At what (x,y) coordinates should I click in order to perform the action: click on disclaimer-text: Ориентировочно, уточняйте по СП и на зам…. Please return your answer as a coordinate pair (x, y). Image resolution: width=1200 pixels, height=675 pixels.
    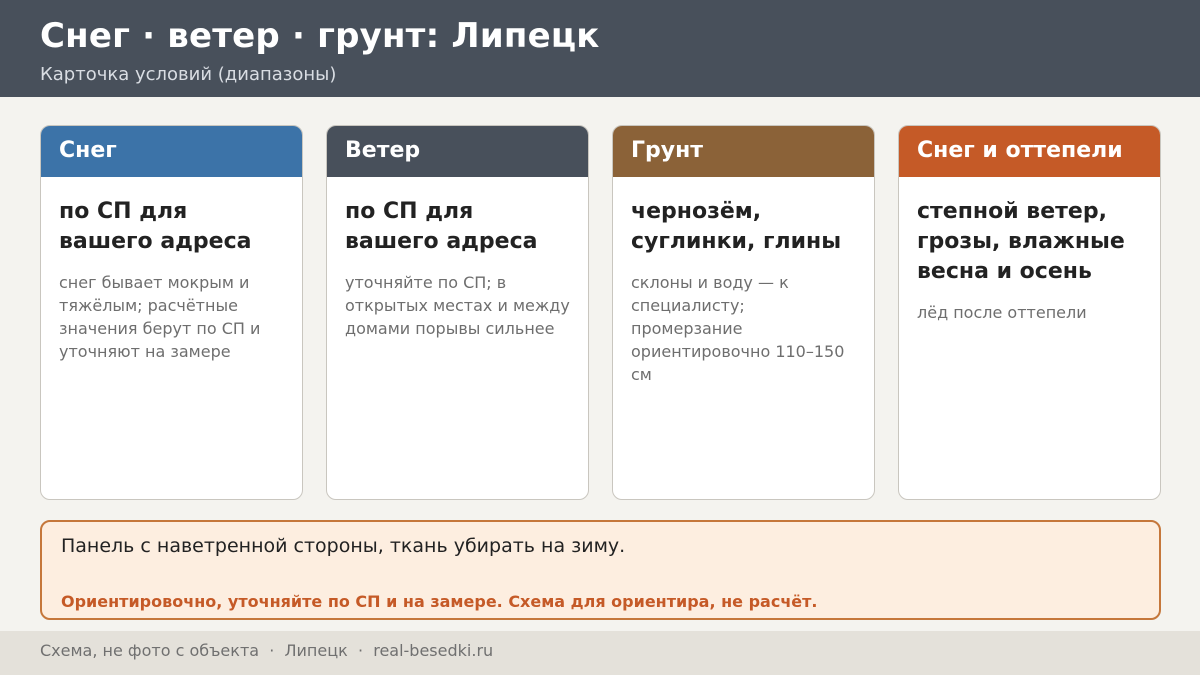
    Looking at the image, I should click on (439, 601).